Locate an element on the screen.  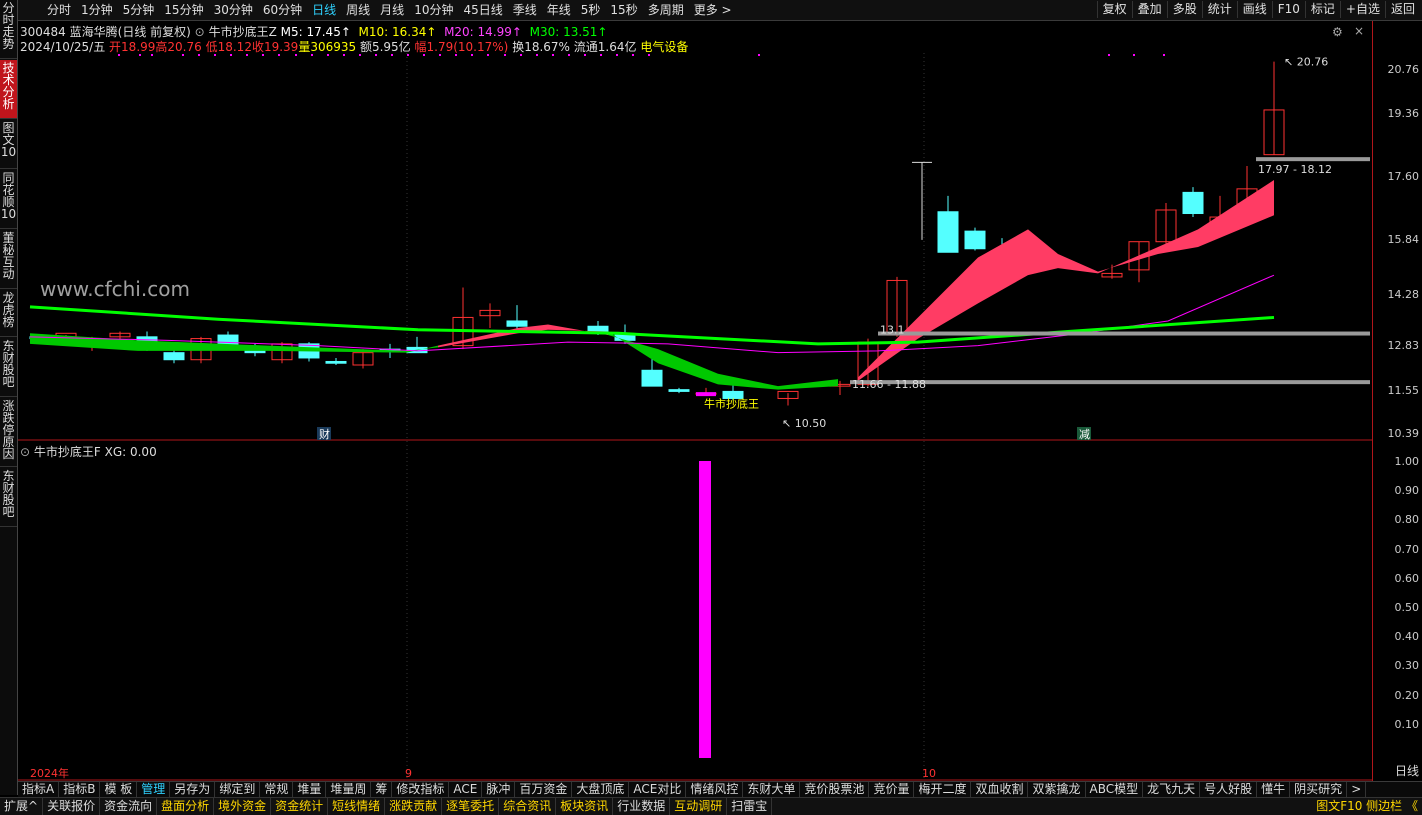
indicator-tab: 懂牛 is located at coordinates (1274, 790).